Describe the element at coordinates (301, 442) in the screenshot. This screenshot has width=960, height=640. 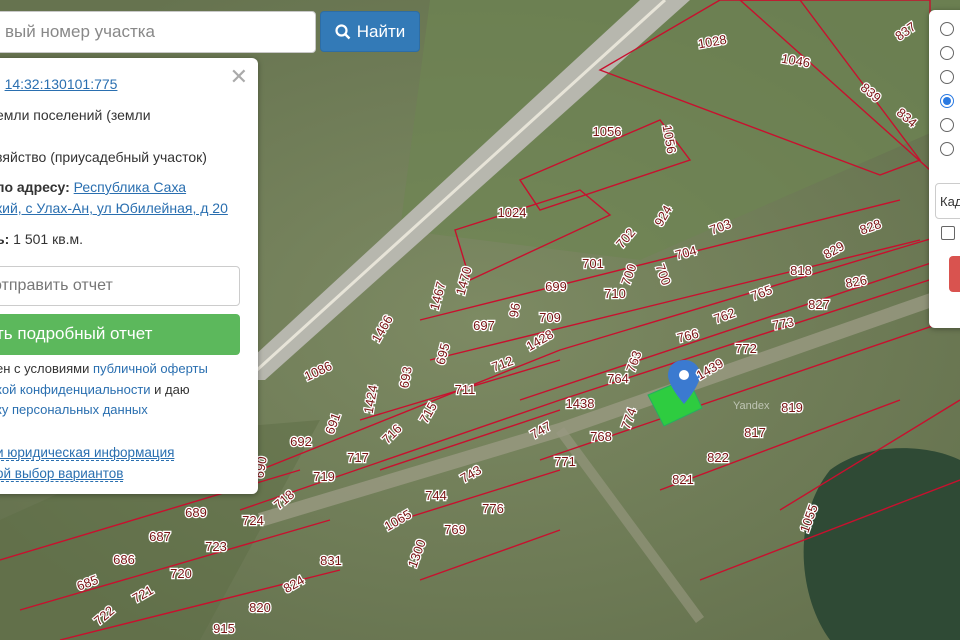
I see `parcel-label: 692` at that location.